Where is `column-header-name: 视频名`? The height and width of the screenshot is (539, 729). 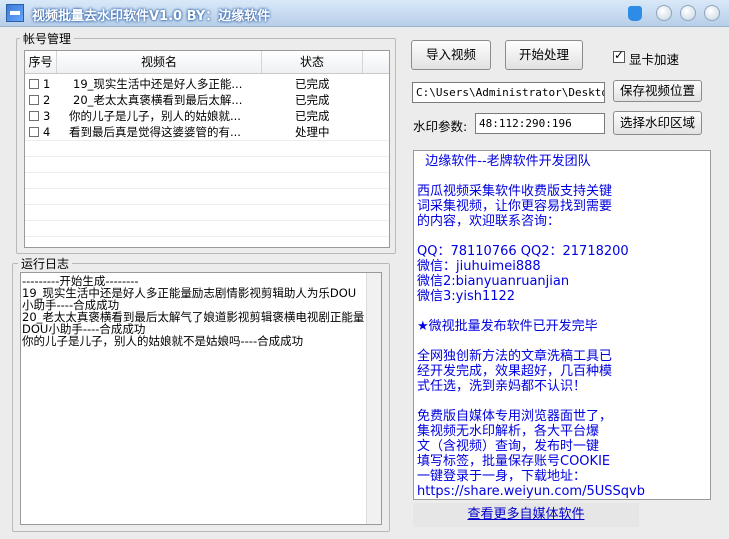 column-header-name: 视频名 is located at coordinates (159, 62).